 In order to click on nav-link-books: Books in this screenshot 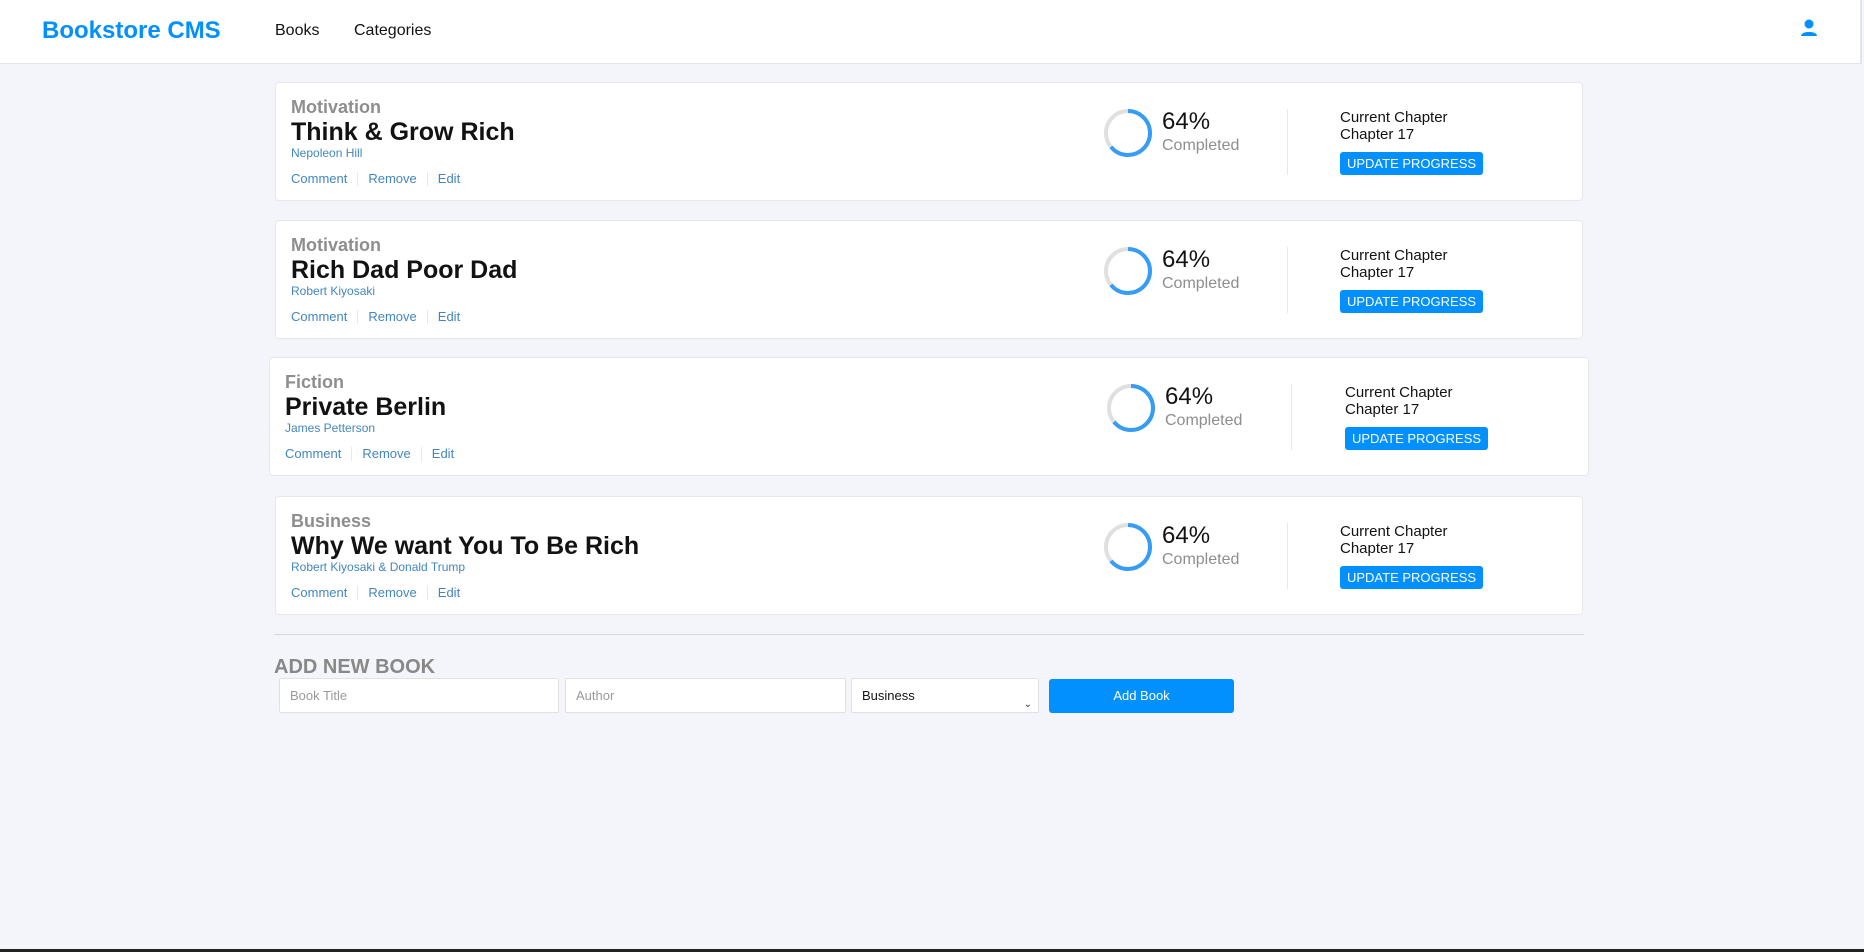, I will do `click(297, 31)`.